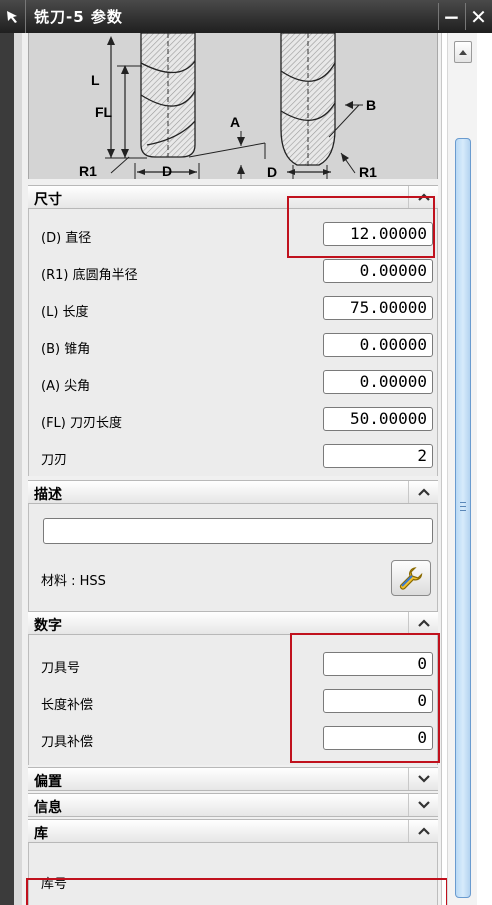 The image size is (492, 905). Describe the element at coordinates (365, 698) in the screenshot. I see `highlight-numbers` at that location.